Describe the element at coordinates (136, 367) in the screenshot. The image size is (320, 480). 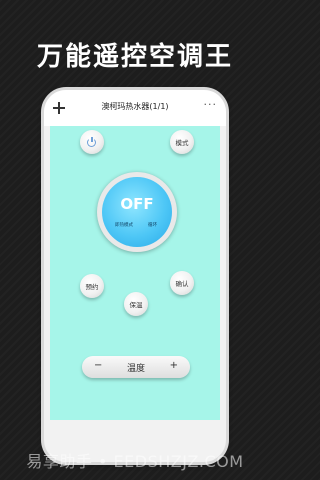
I see `temperature-control: − 温度 +` at that location.